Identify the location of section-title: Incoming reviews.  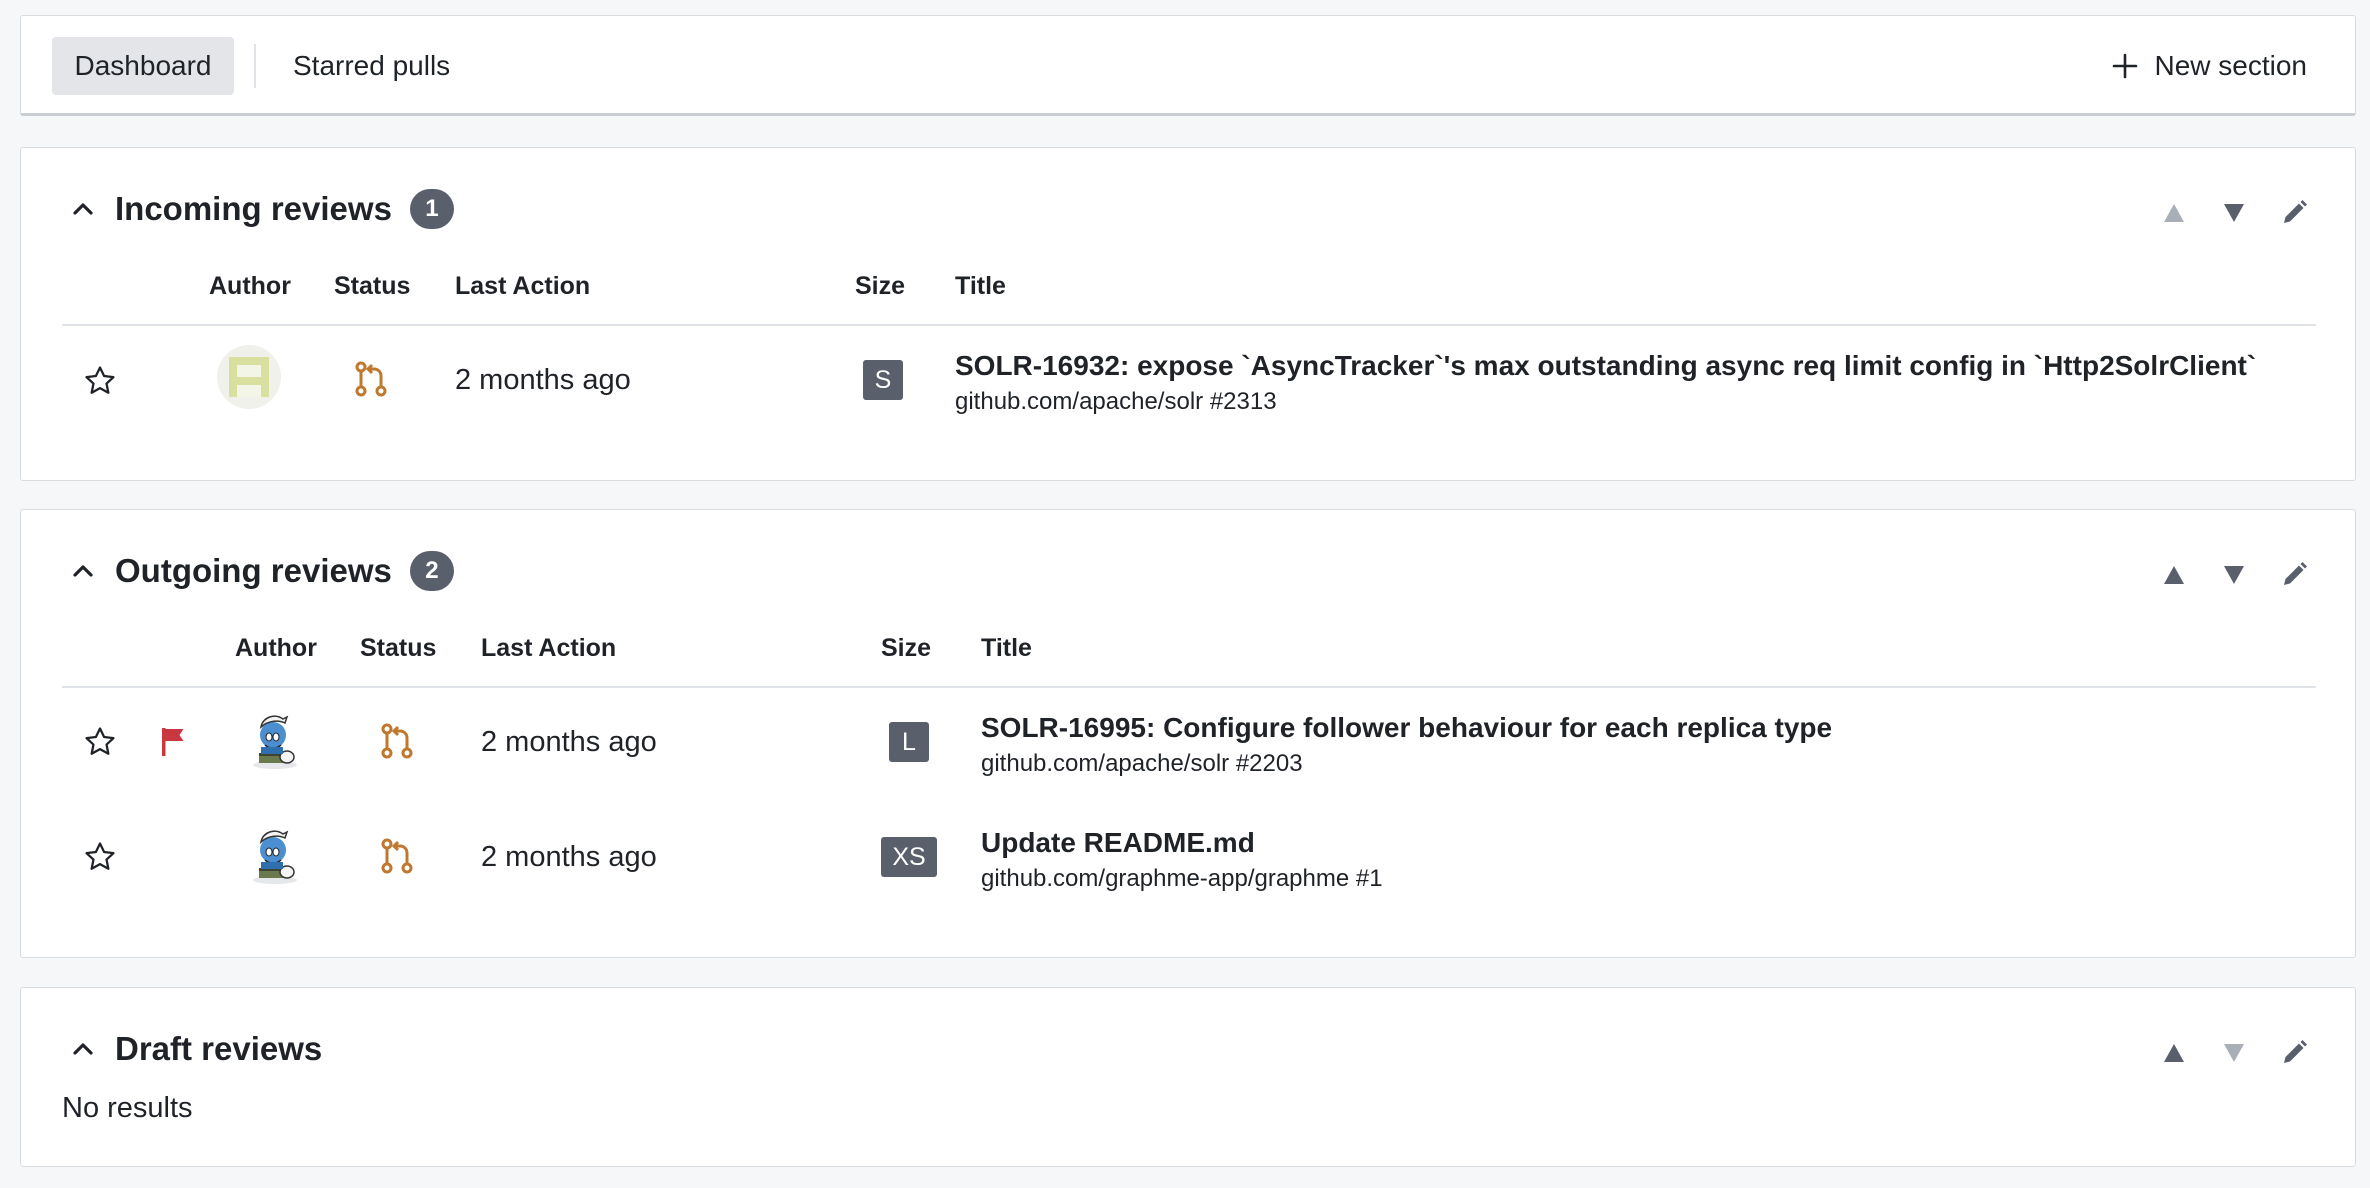
(253, 208).